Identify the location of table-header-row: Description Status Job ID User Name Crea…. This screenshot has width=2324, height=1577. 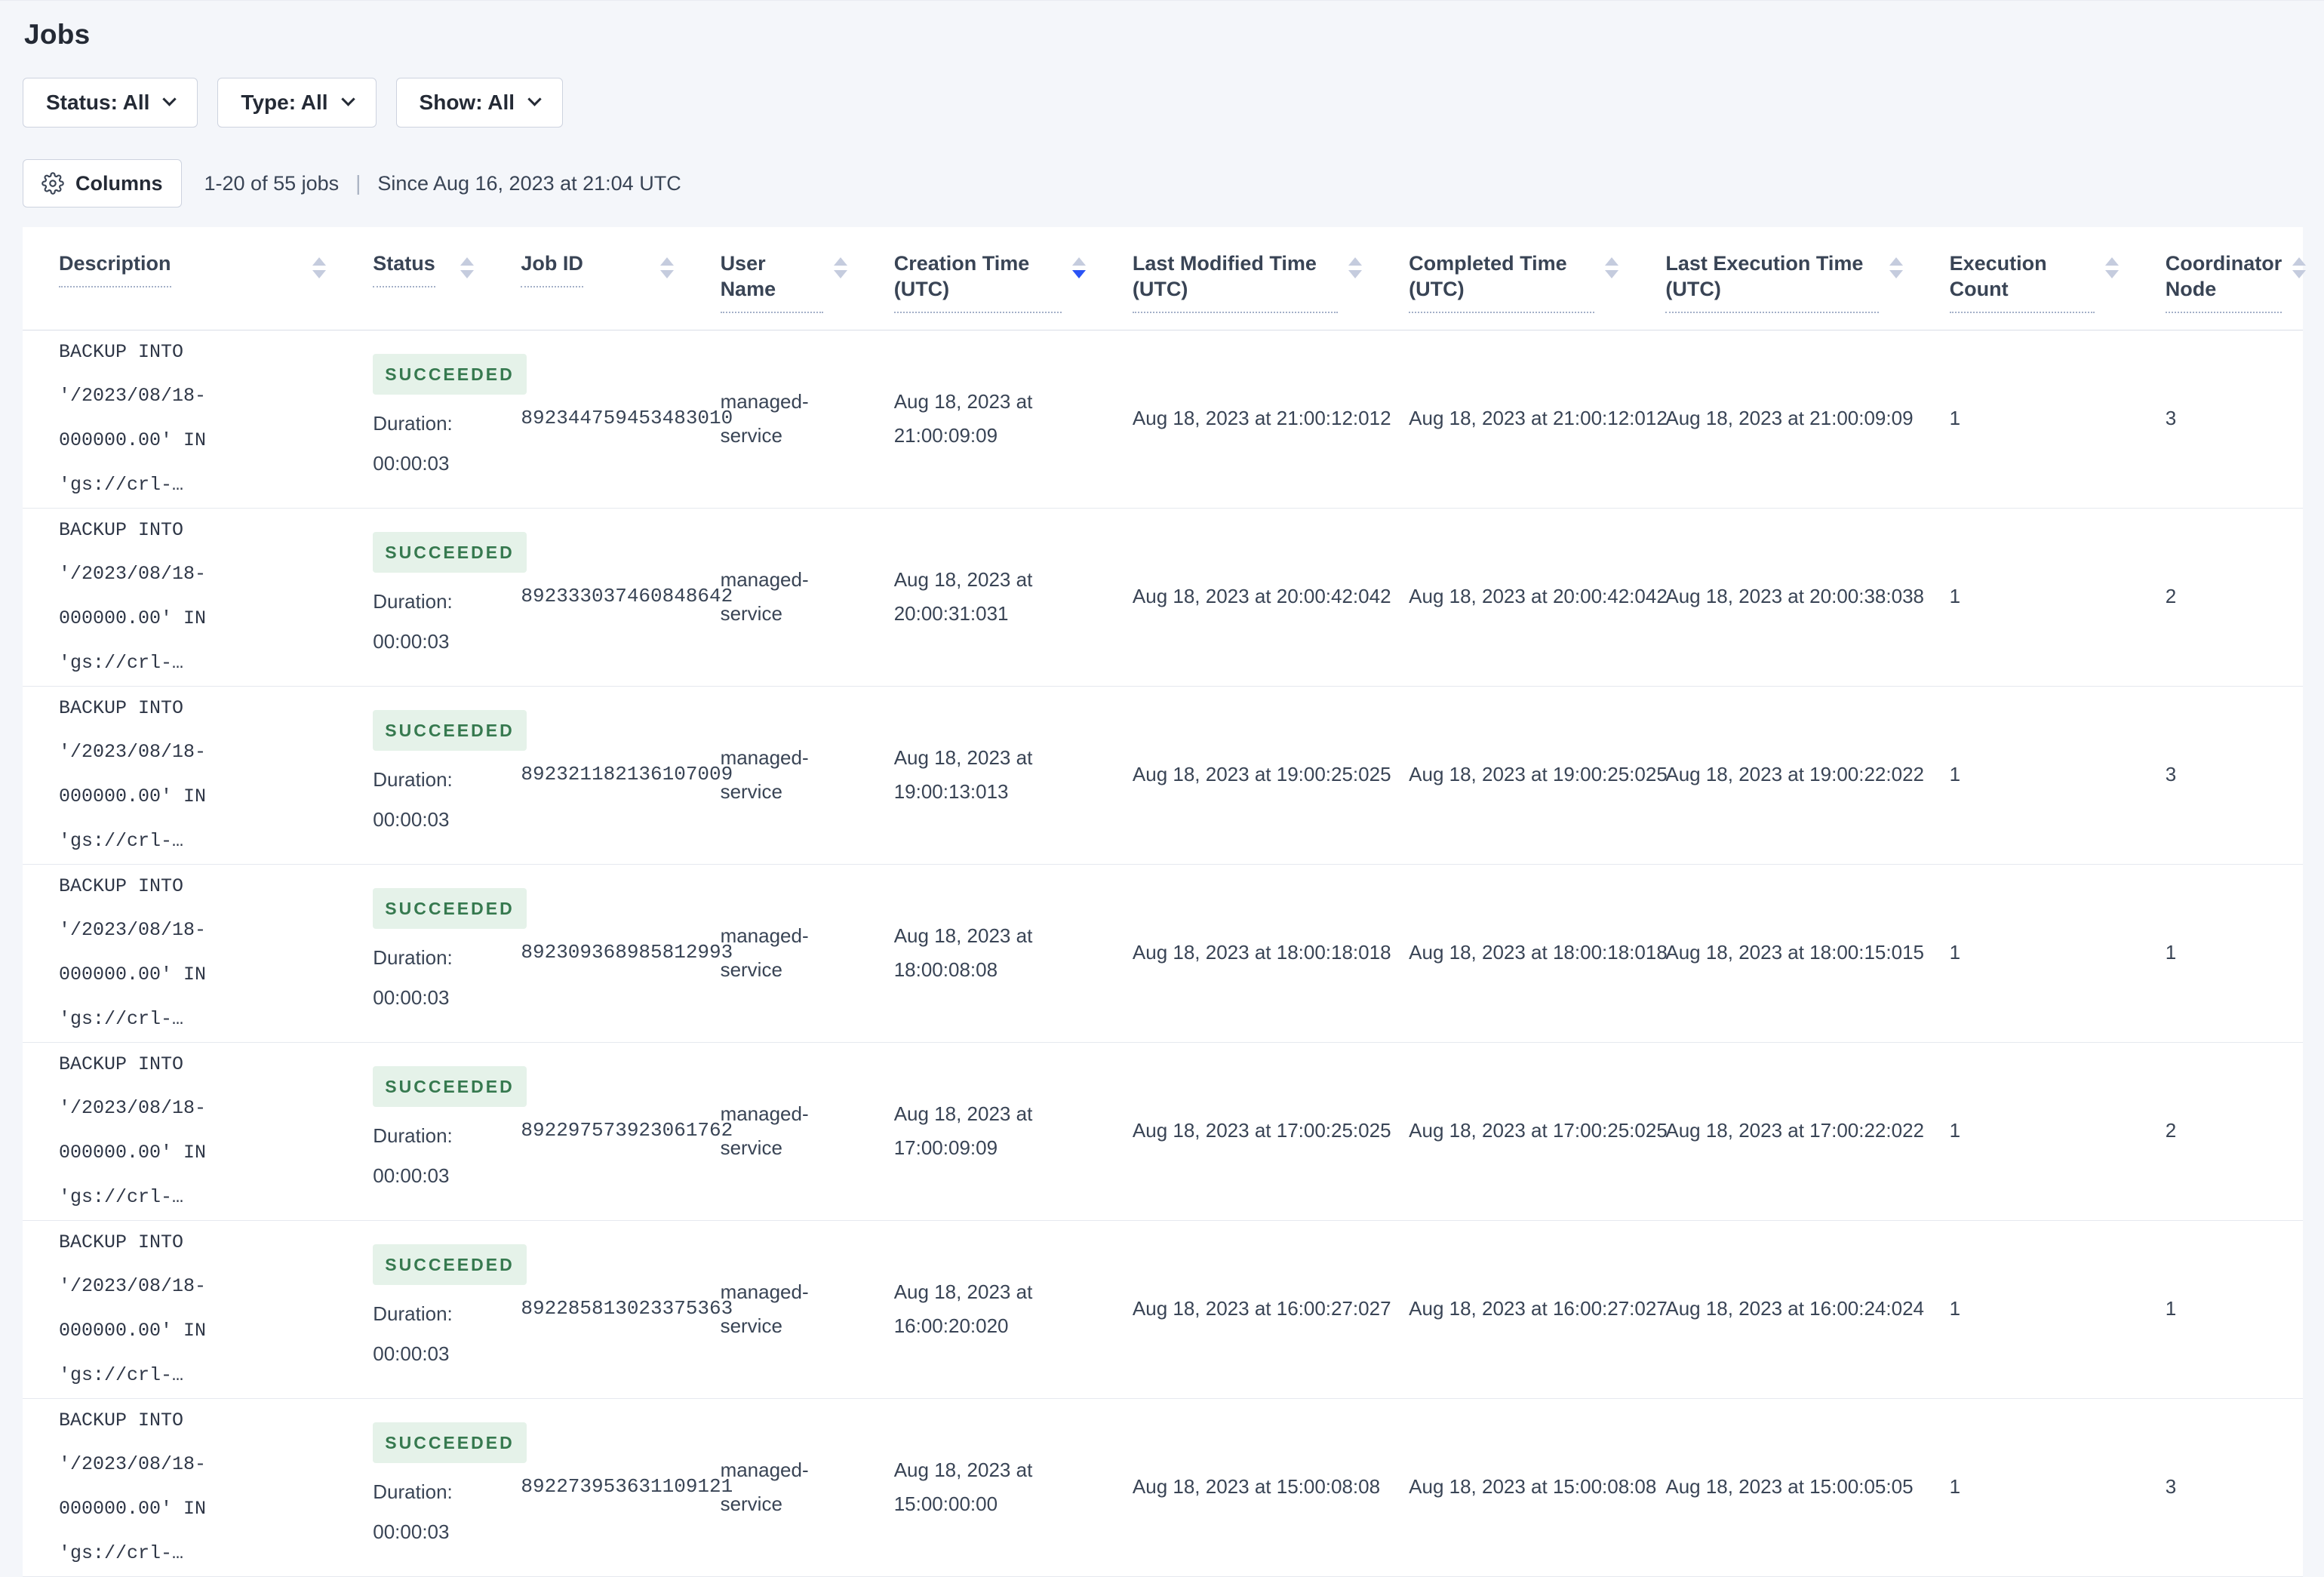
(1165, 278).